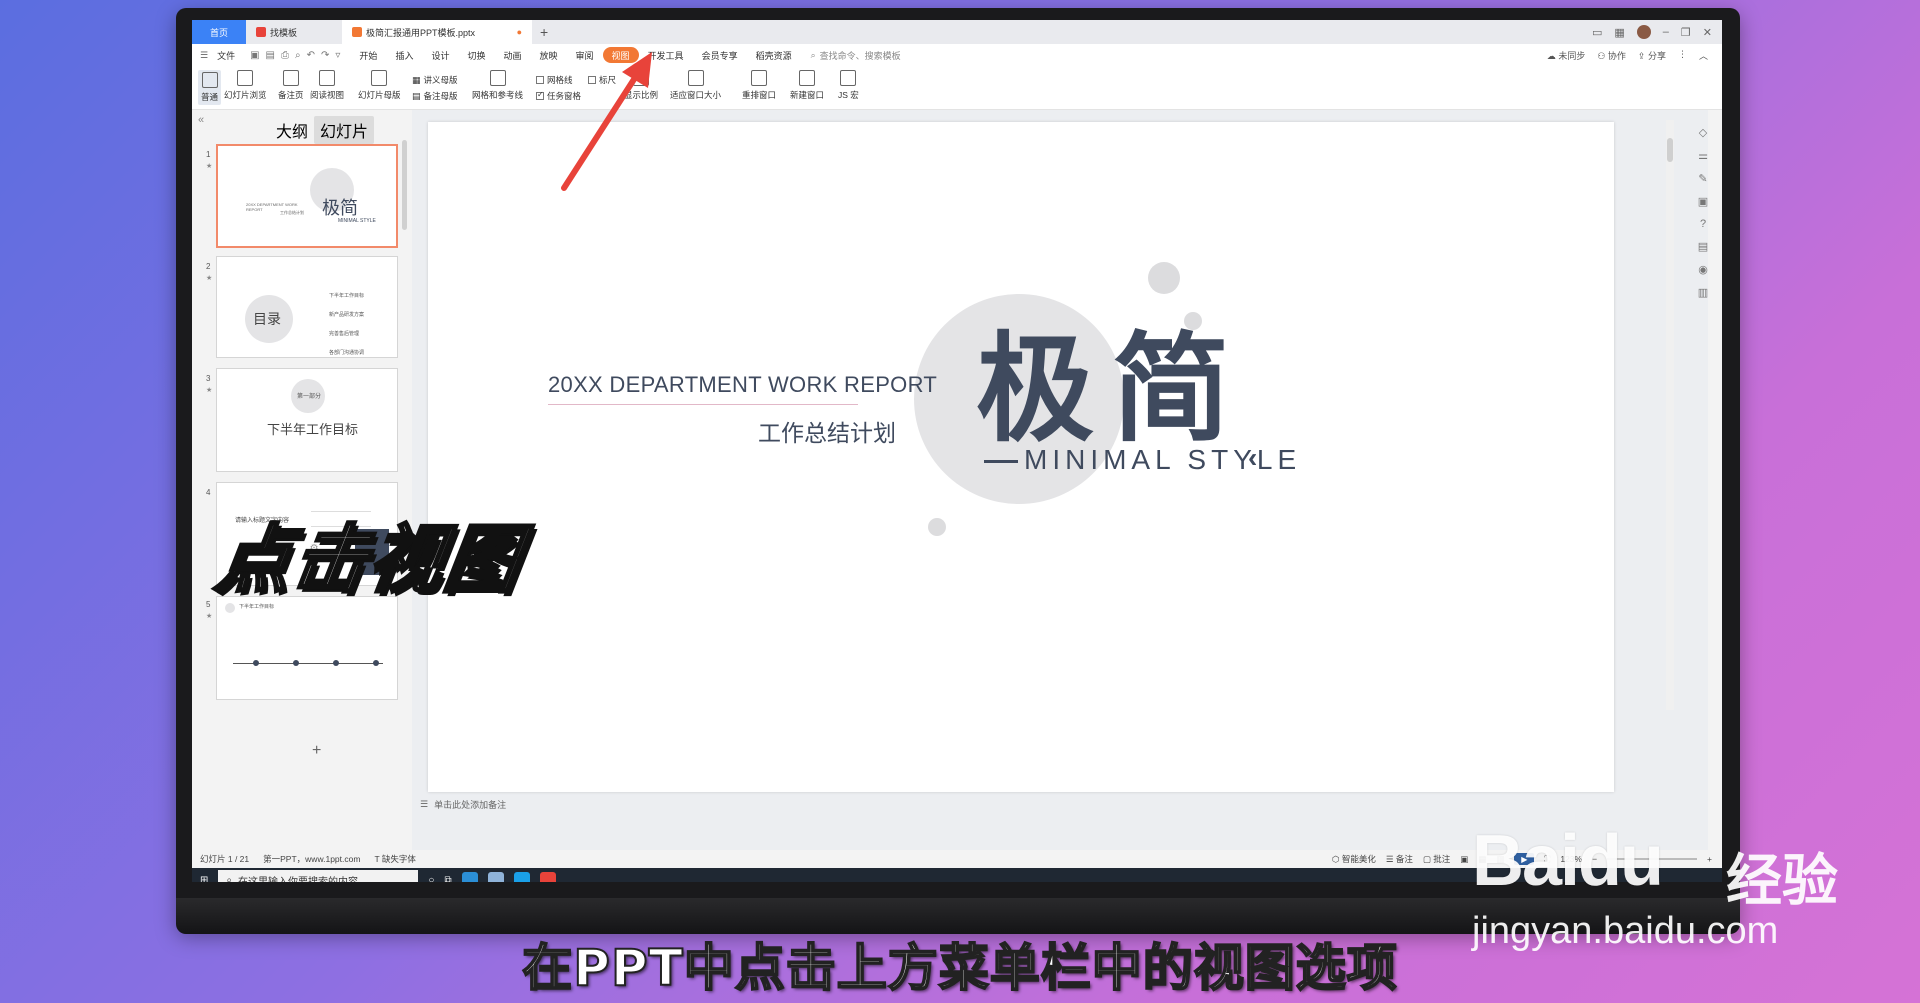  I want to click on apps-grid-icon: ▦, so click(1619, 32).